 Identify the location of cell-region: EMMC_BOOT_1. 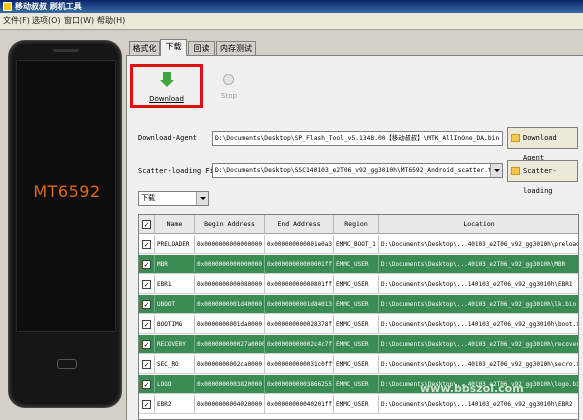
(356, 244).